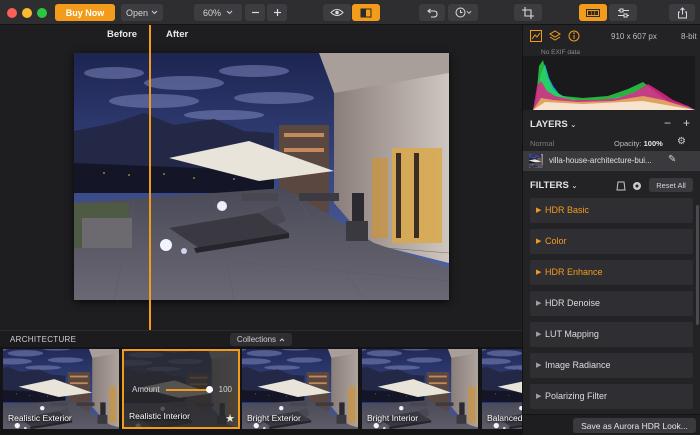 The width and height of the screenshot is (700, 435). What do you see at coordinates (556, 241) in the screenshot?
I see `filter-name: Color` at bounding box center [556, 241].